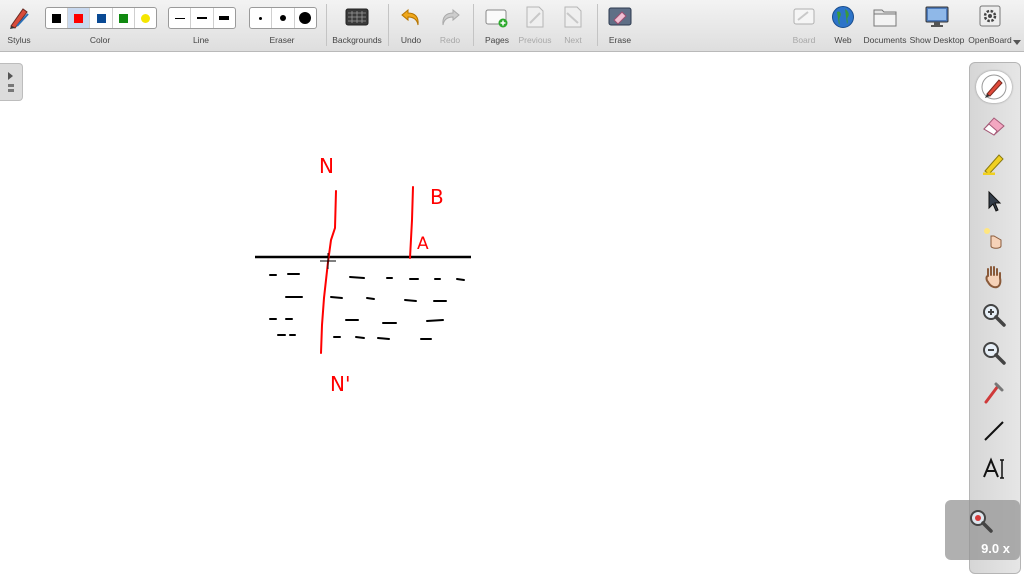 This screenshot has width=1024, height=576. I want to click on eraser-tool-button, so click(994, 125).